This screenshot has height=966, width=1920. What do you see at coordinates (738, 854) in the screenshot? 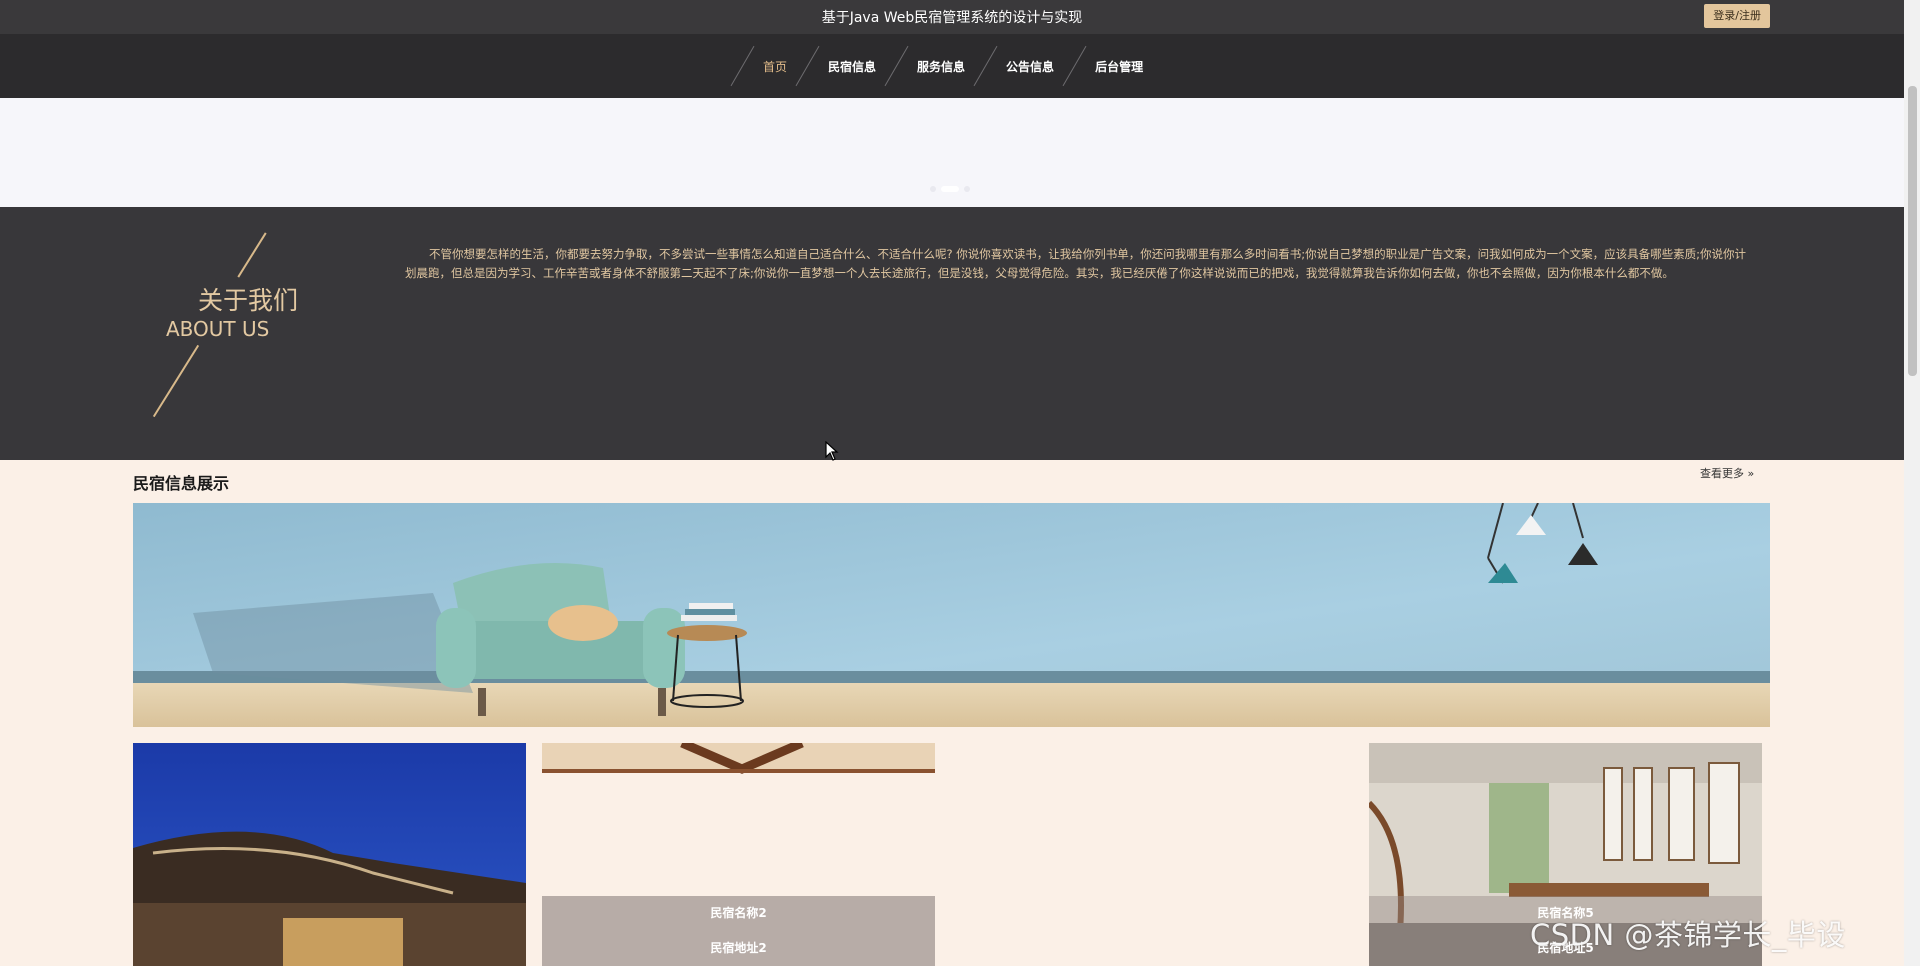
I see `homestay-card-2: 民宿名称2 民宿地址2` at bounding box center [738, 854].